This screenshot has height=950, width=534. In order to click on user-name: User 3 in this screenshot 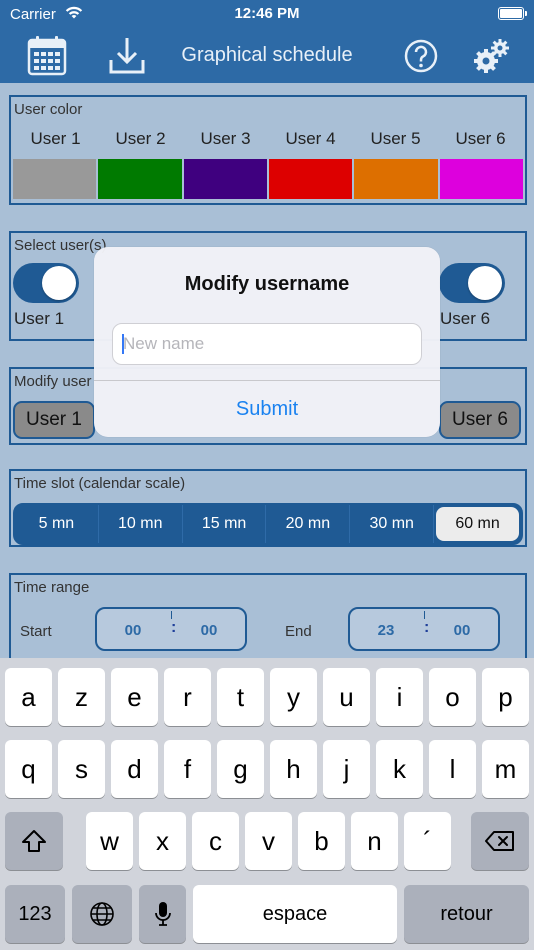, I will do `click(225, 138)`.